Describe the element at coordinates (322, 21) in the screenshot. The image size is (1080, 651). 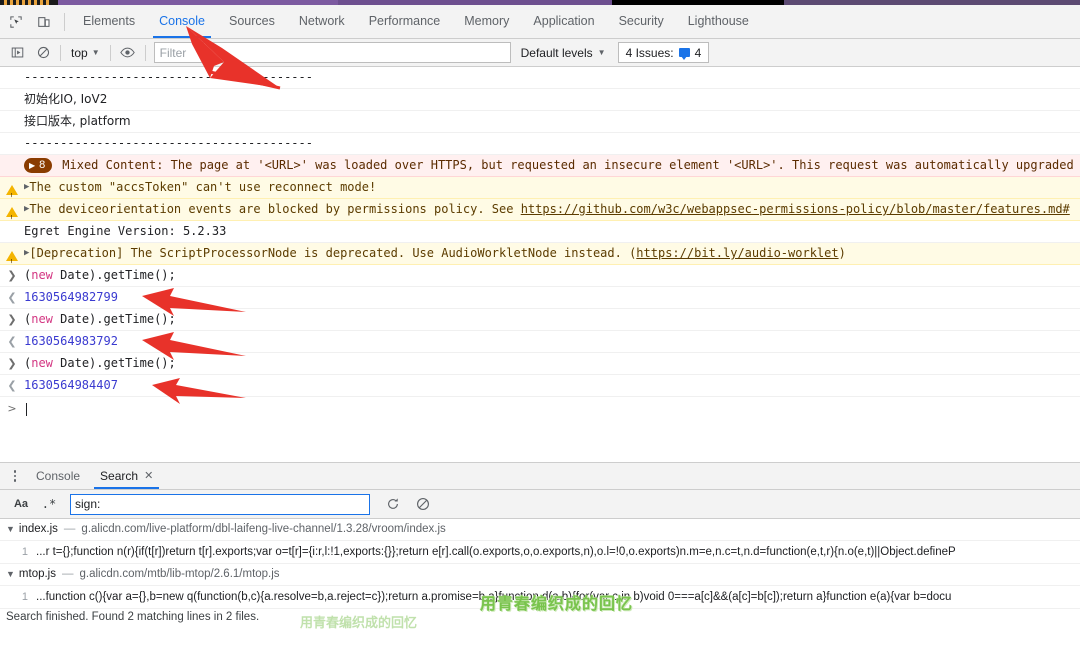
I see `tab-network: Network` at that location.